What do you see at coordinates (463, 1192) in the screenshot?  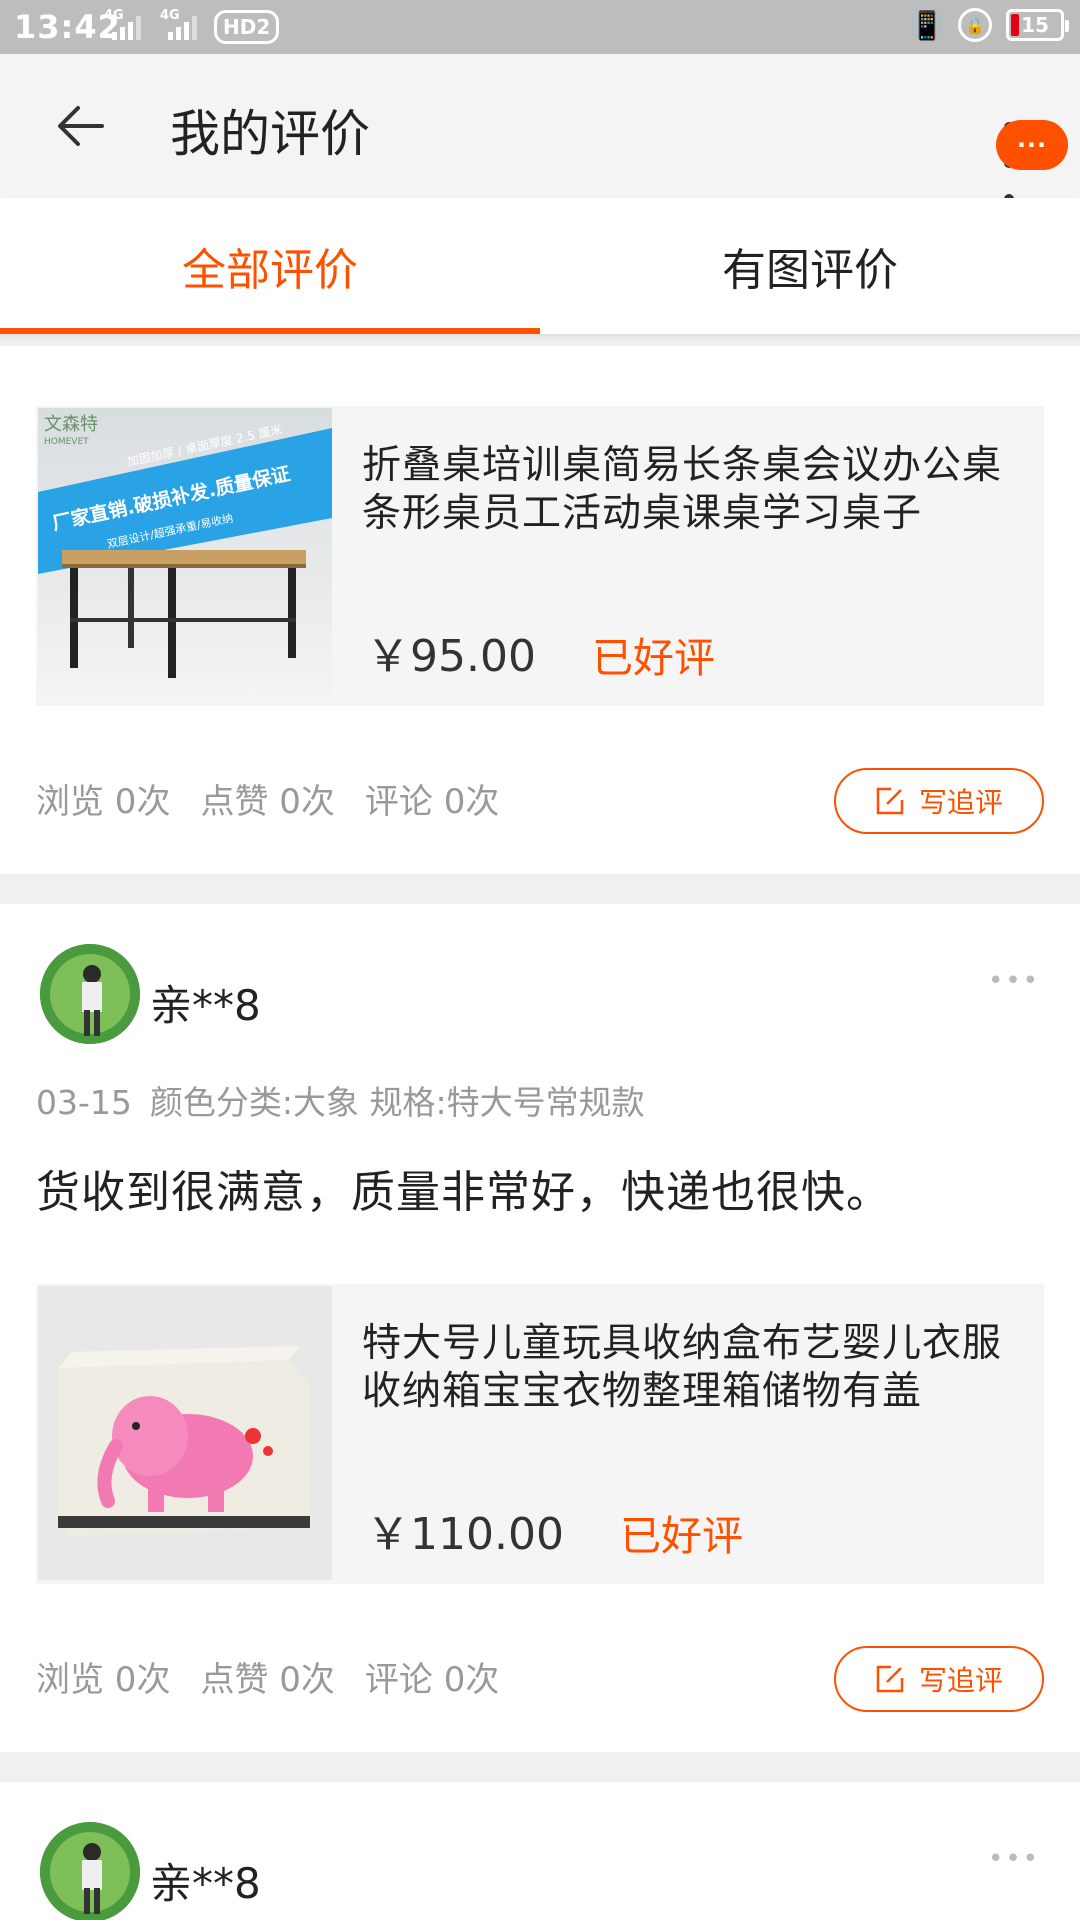 I see `review-text: 货收到很满意，质量非常好，快递也很快。` at bounding box center [463, 1192].